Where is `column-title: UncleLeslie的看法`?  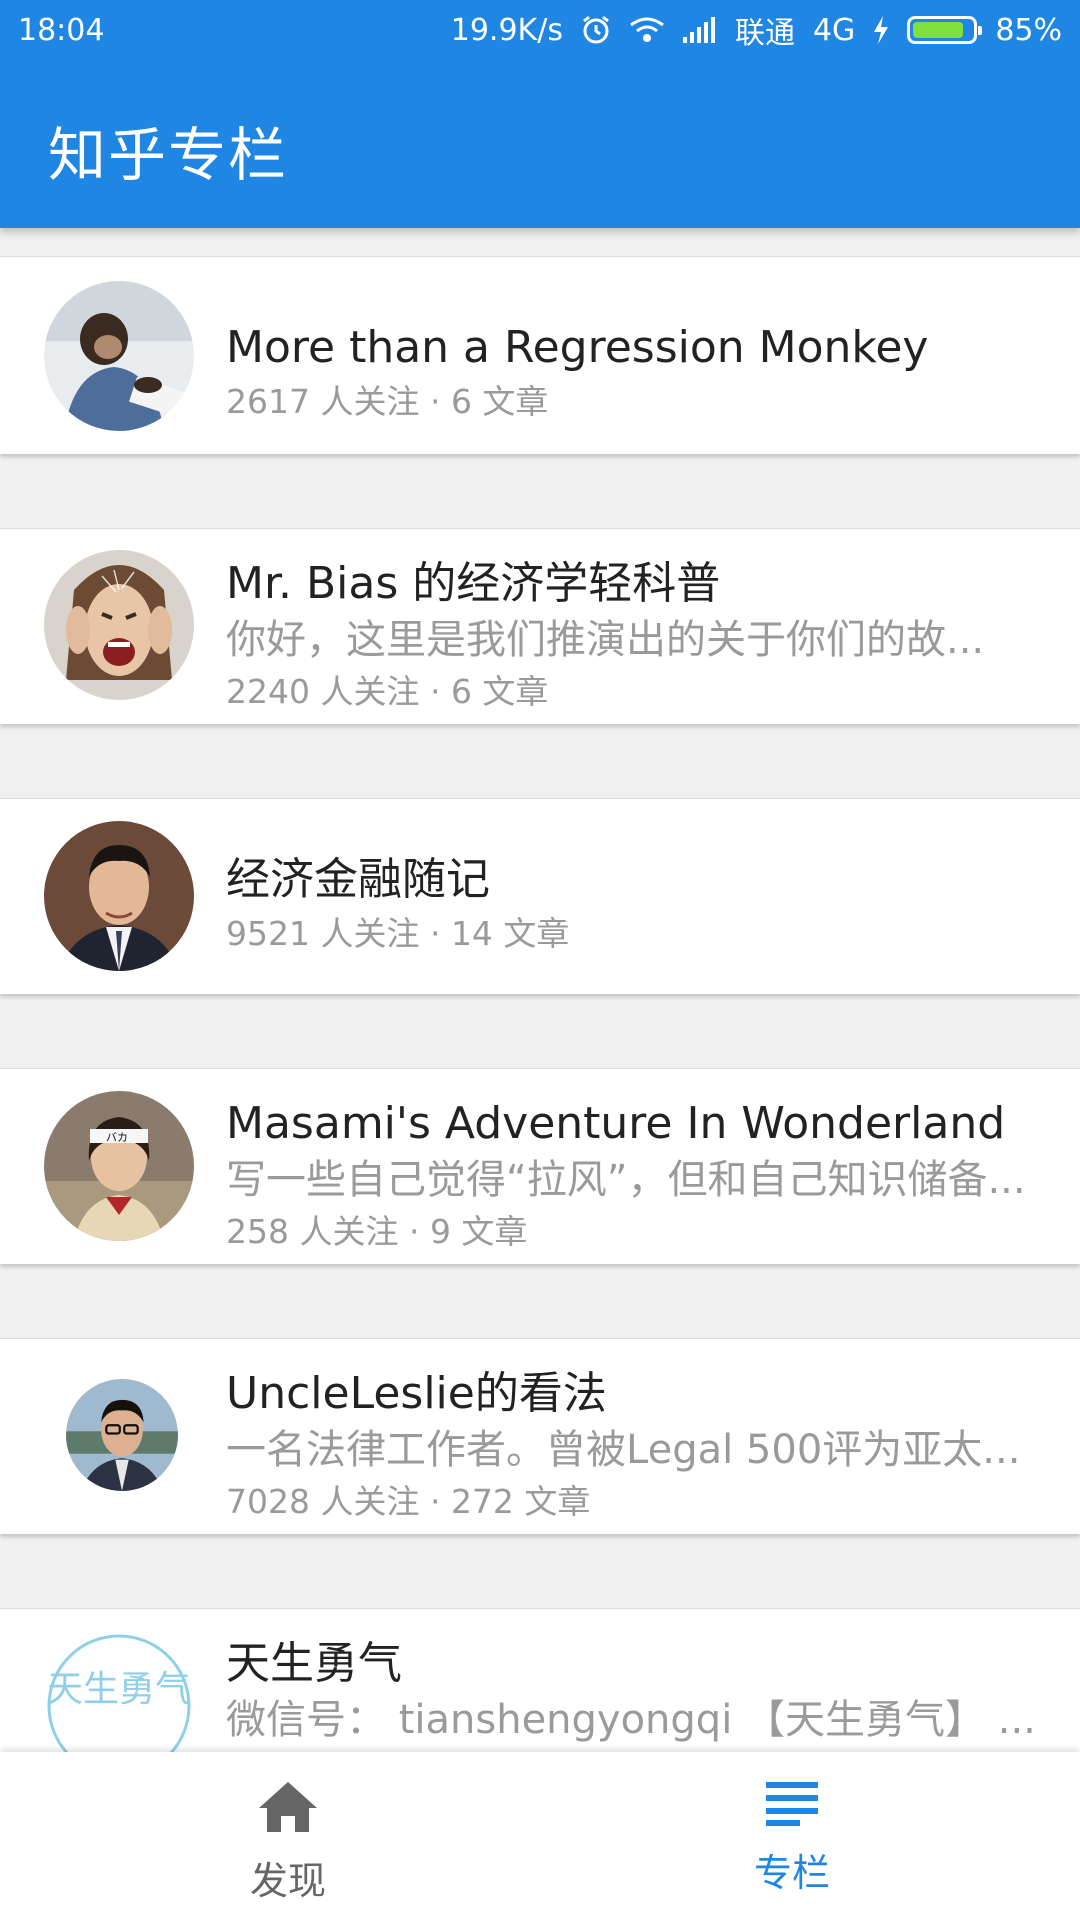 column-title: UncleLeslie的看法 is located at coordinates (416, 1393).